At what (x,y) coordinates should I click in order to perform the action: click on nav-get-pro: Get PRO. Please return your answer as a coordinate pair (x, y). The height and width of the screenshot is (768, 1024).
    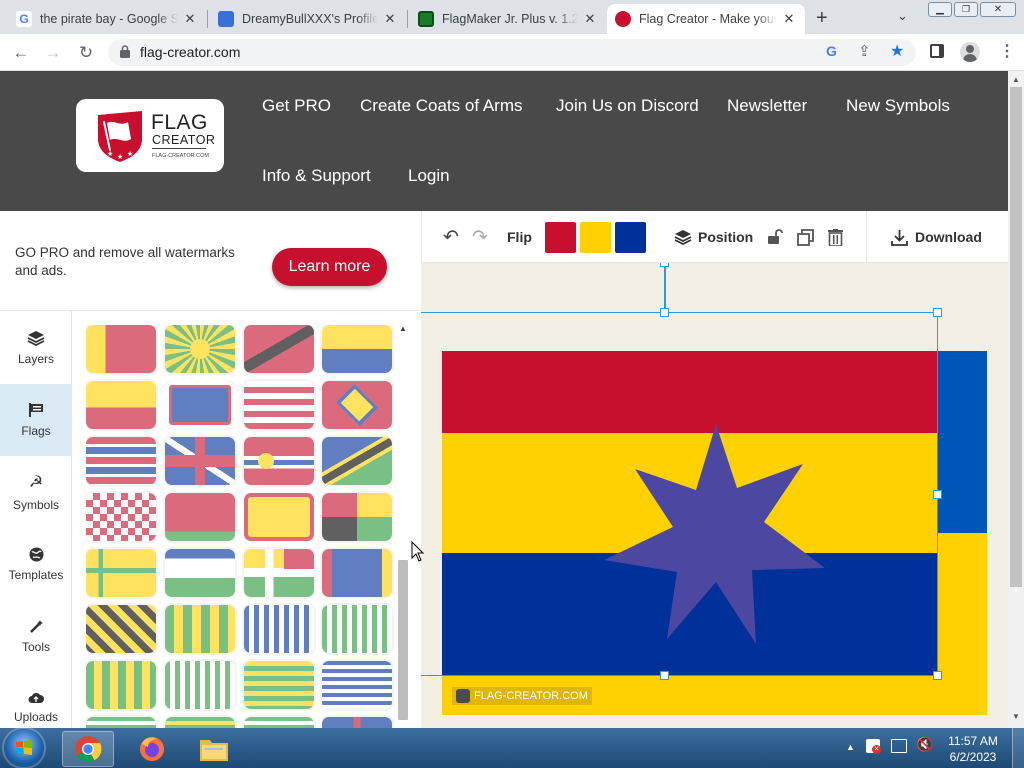
    Looking at the image, I should click on (296, 106).